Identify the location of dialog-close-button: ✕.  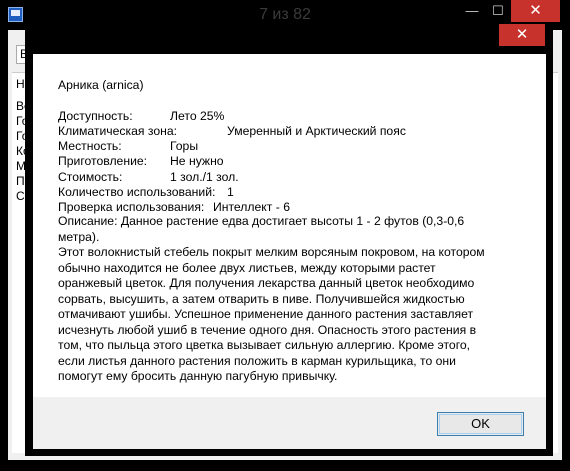
(522, 35).